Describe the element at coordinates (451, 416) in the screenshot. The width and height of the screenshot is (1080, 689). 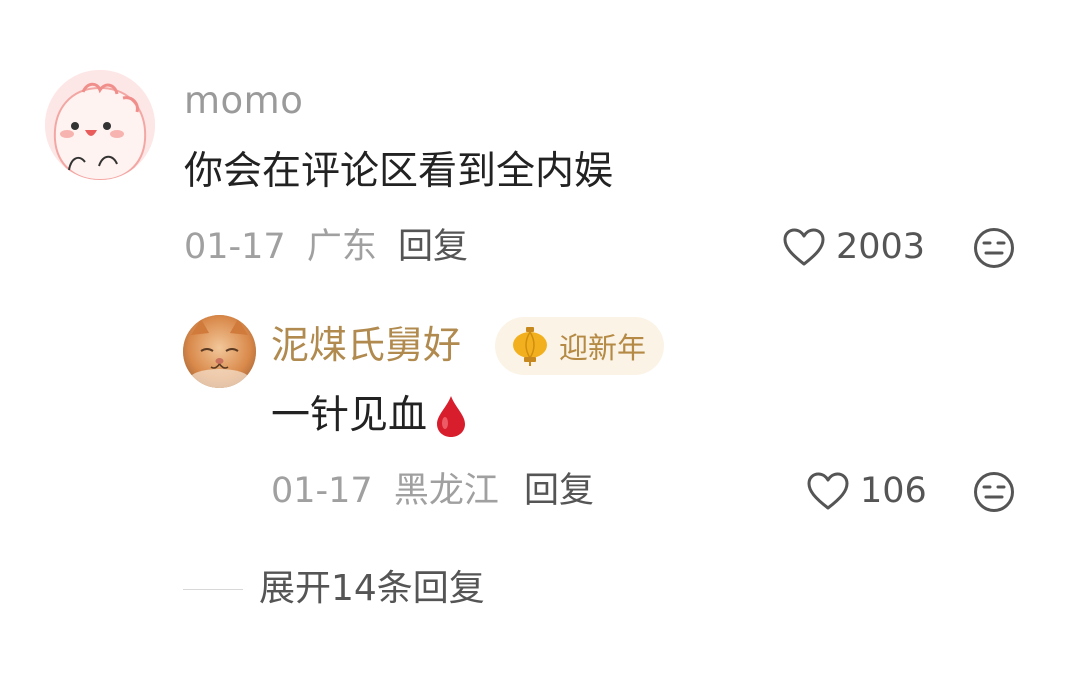
I see `blood-drop-emoji` at that location.